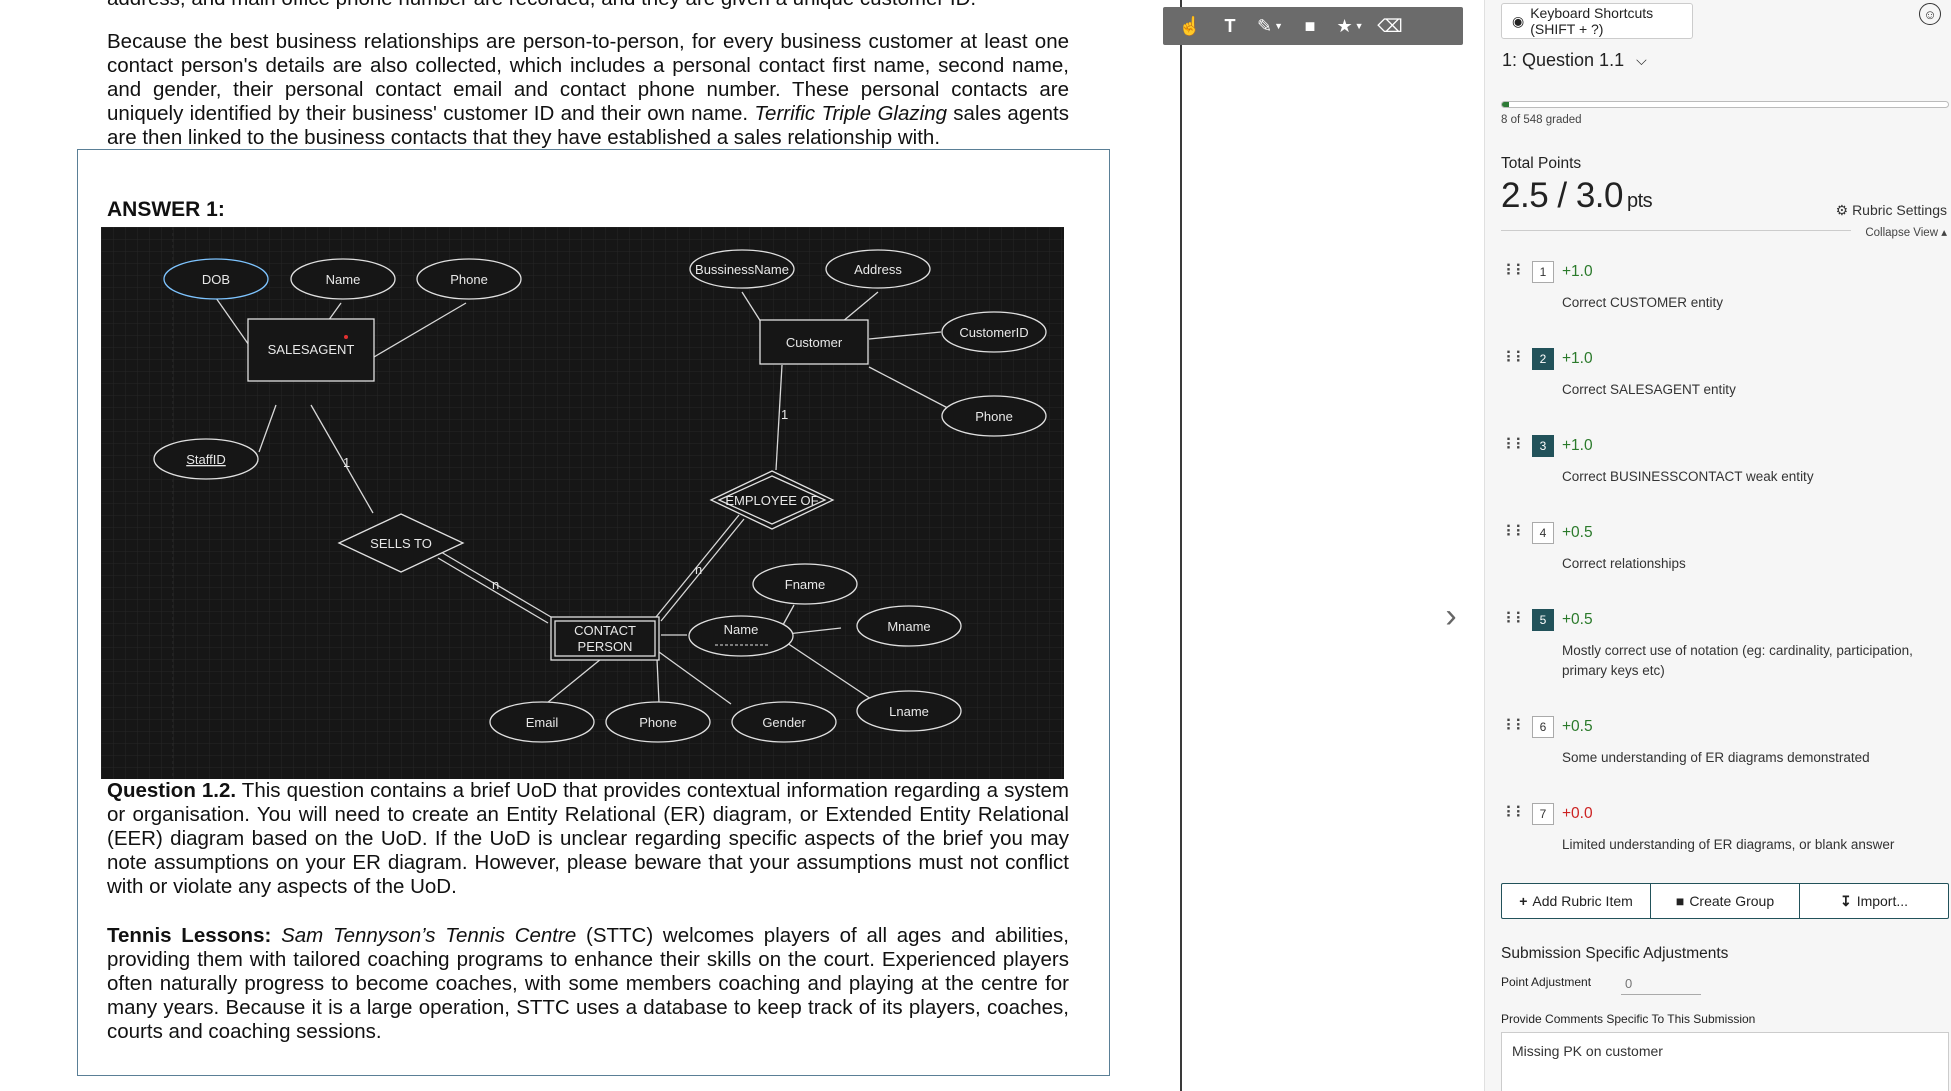 This screenshot has height=1091, width=1951. I want to click on svg-text: Mname, so click(908, 626).